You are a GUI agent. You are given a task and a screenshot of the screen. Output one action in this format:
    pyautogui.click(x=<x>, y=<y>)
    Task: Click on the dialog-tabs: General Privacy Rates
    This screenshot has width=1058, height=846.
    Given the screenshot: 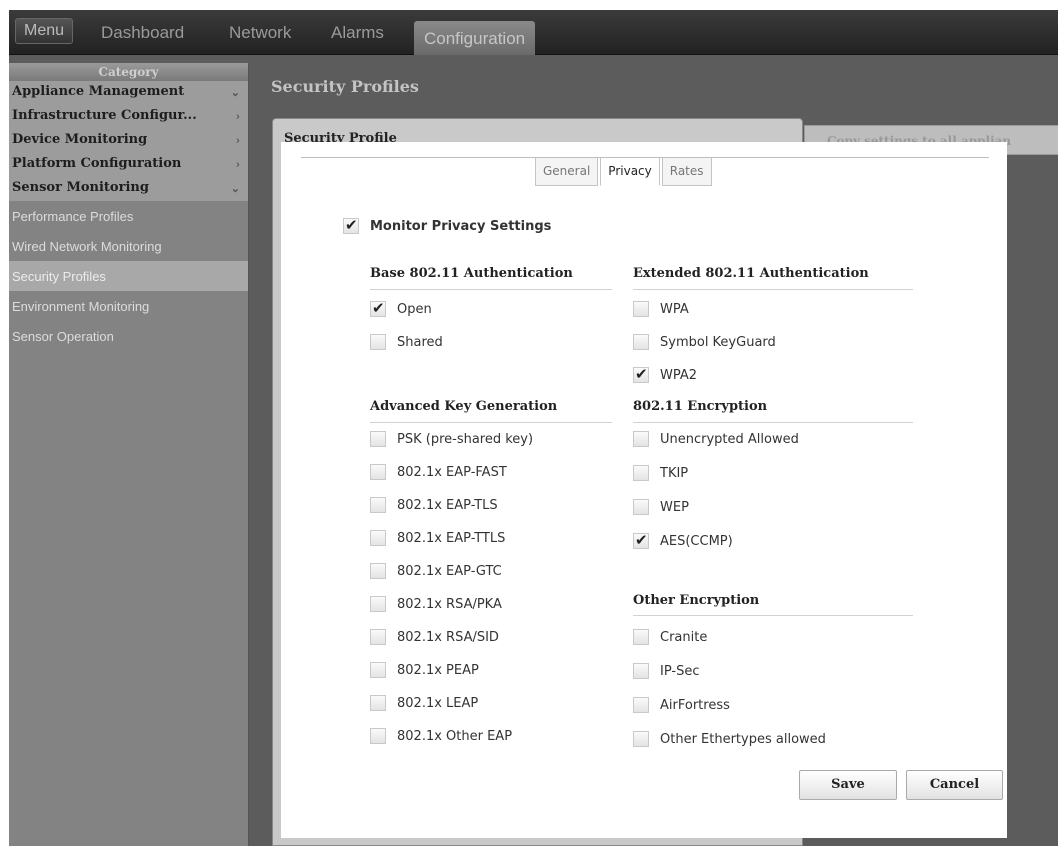 What is the action you would take?
    pyautogui.click(x=624, y=172)
    